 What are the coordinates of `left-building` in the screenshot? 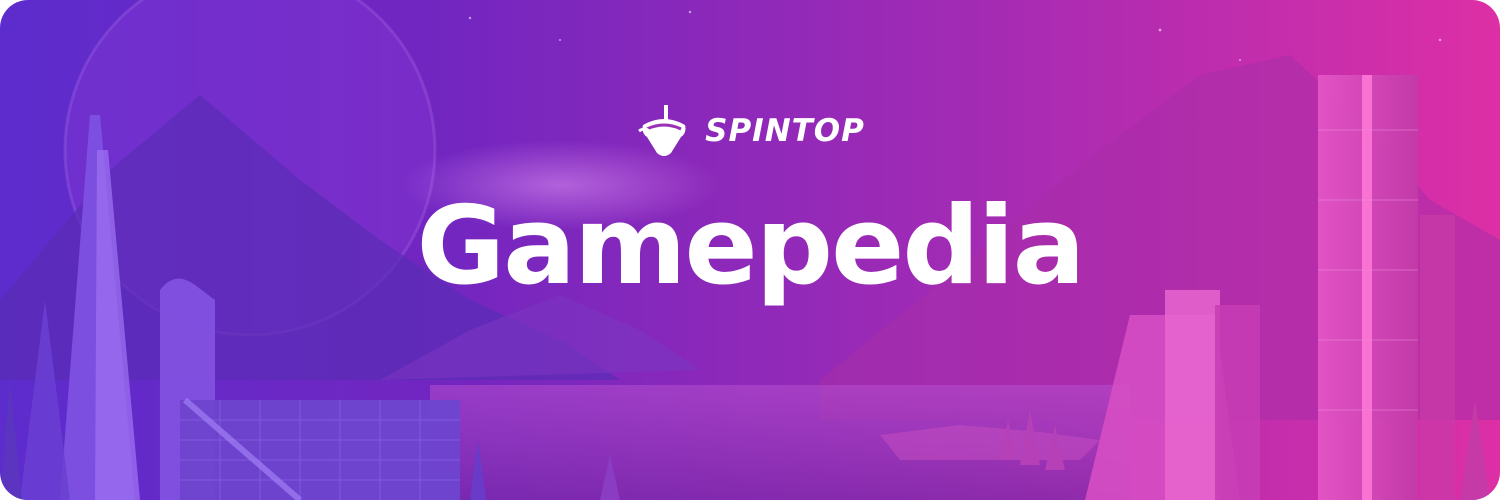 It's located at (320, 450).